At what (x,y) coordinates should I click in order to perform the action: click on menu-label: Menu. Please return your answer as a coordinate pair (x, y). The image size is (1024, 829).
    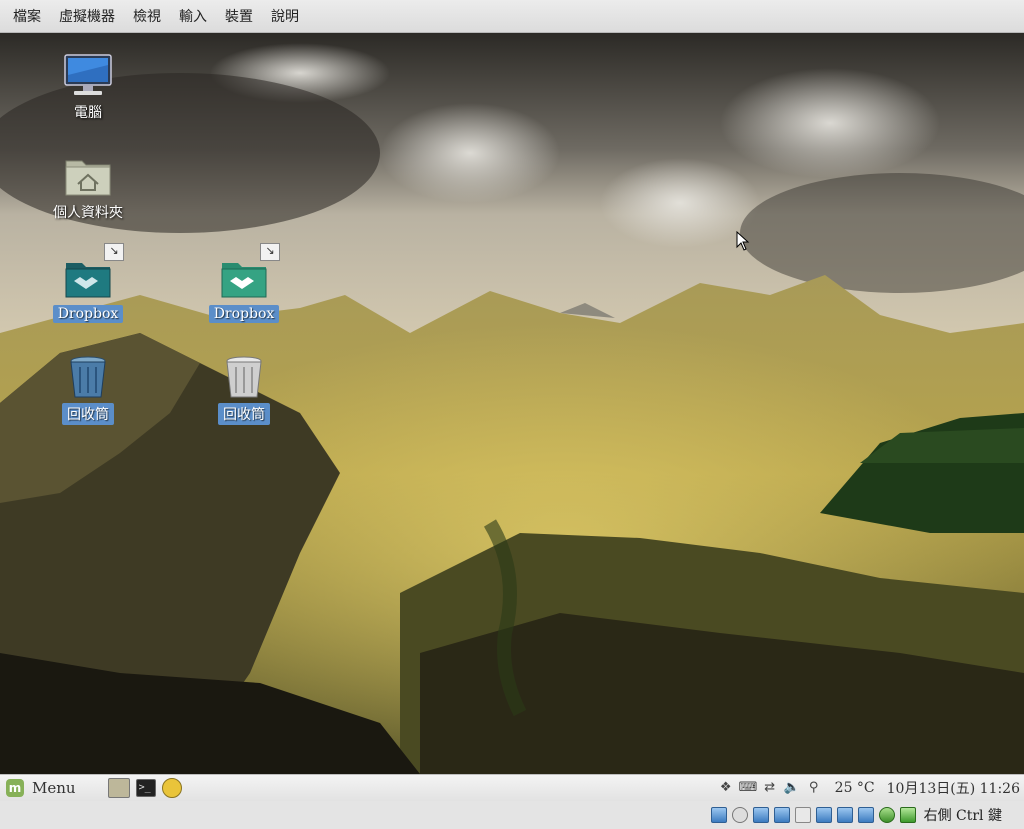
    Looking at the image, I should click on (54, 788).